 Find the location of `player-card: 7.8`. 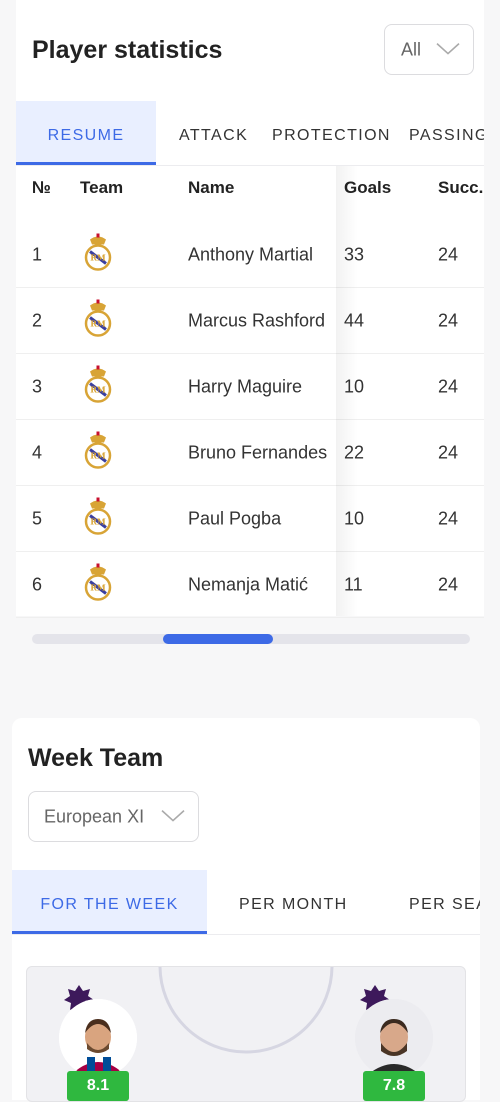

player-card: 7.8 is located at coordinates (395, 1034).